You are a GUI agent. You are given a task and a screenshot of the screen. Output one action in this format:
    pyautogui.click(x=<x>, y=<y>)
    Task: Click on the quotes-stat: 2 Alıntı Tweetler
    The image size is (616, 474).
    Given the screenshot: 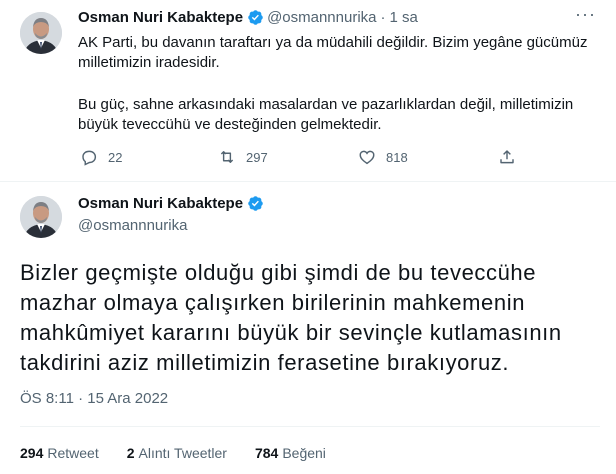 What is the action you would take?
    pyautogui.click(x=177, y=453)
    